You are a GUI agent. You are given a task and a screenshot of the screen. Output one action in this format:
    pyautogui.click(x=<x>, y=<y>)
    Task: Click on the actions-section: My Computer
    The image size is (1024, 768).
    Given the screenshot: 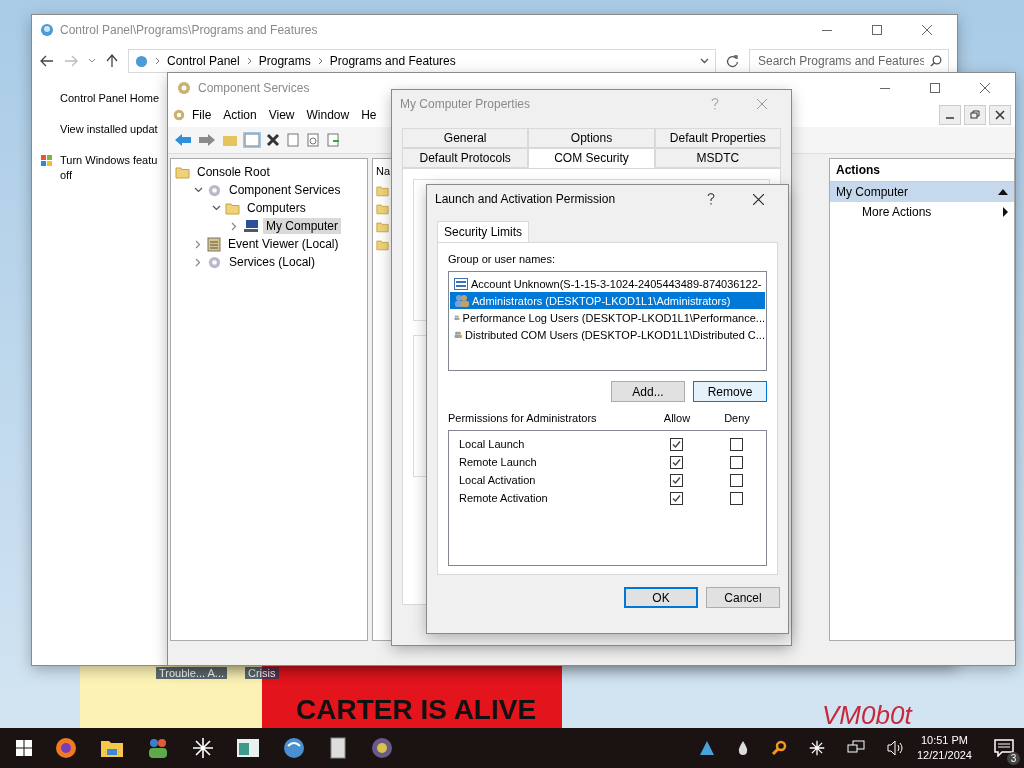 What is the action you would take?
    pyautogui.click(x=922, y=192)
    